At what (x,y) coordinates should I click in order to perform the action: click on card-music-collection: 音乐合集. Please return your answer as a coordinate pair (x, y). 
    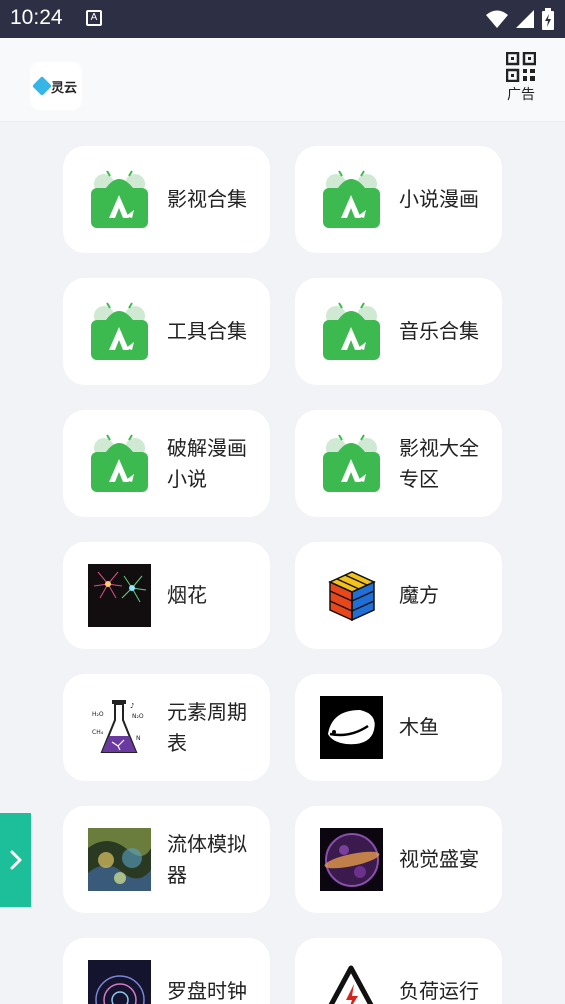
    Looking at the image, I should click on (398, 331).